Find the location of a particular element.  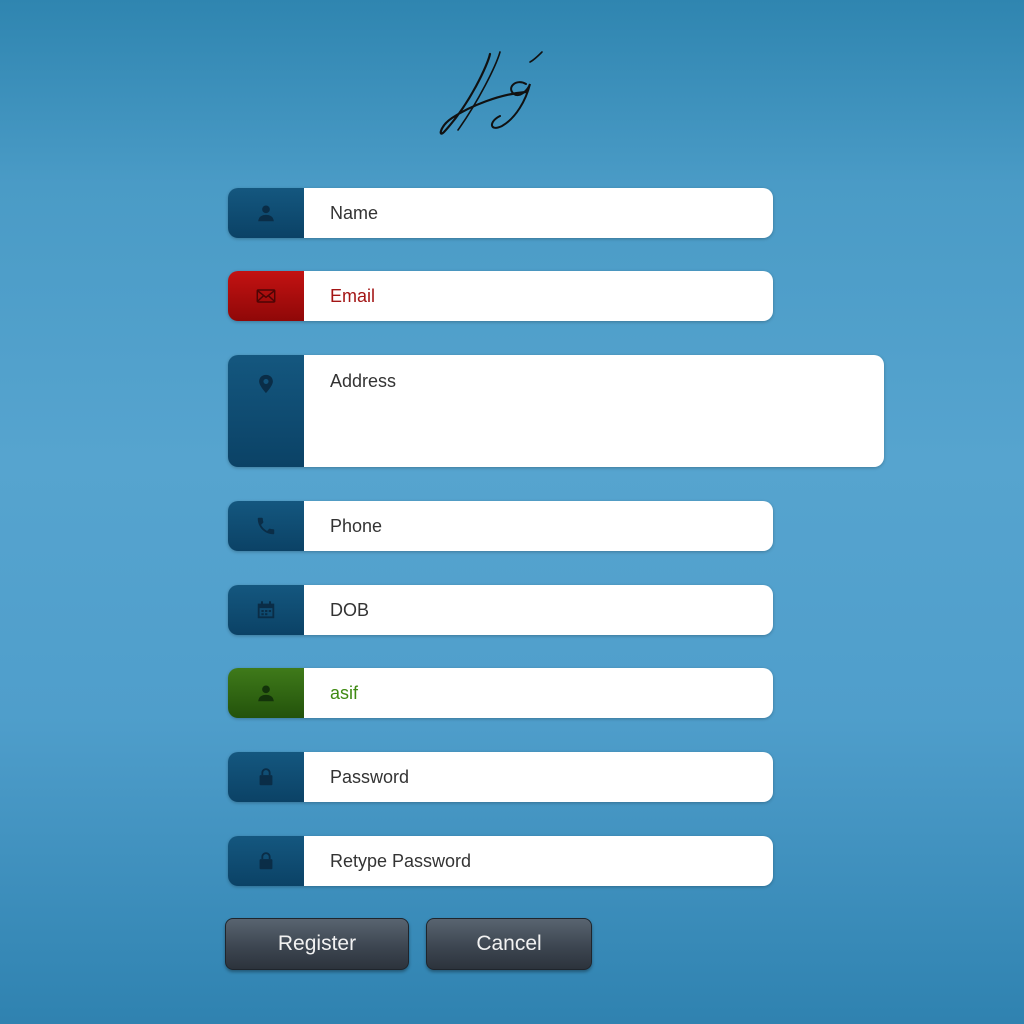

calendar-icon is located at coordinates (266, 610).